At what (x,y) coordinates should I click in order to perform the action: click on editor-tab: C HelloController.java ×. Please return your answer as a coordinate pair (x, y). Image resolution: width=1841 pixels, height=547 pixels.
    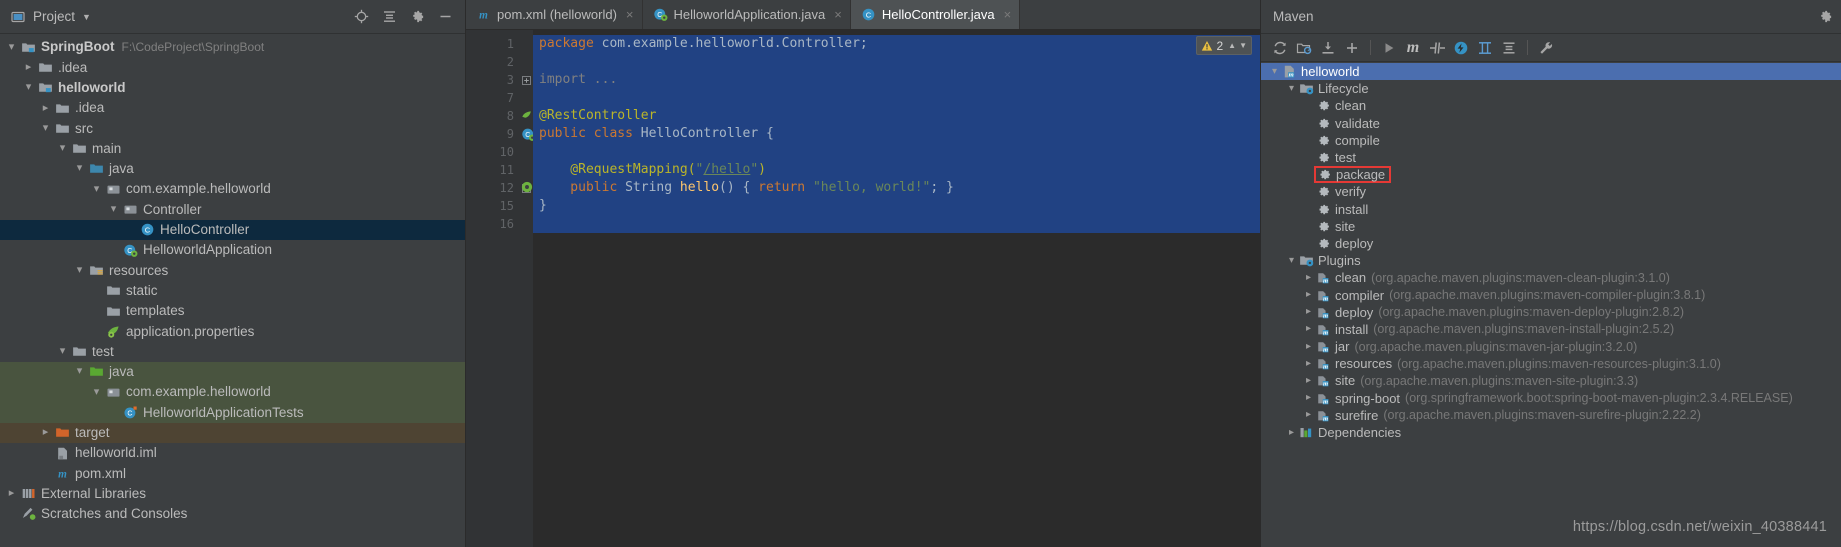
    Looking at the image, I should click on (935, 14).